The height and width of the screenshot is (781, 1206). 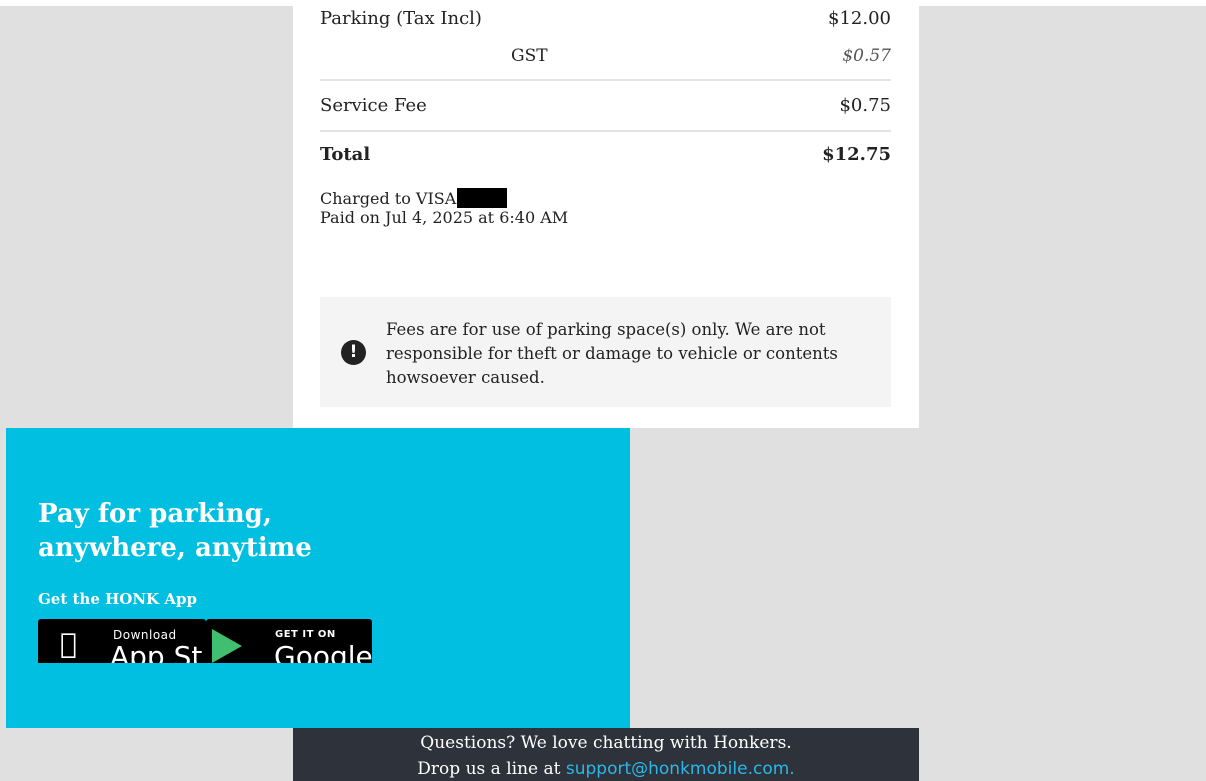 What do you see at coordinates (482, 198) in the screenshot?
I see `redacted-card-number` at bounding box center [482, 198].